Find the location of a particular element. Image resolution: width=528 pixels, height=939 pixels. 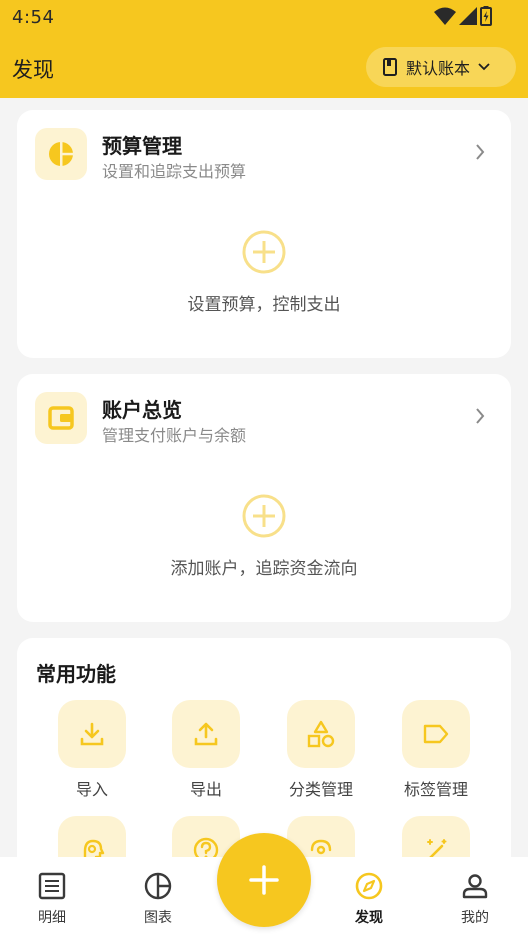

import-button: 导入 is located at coordinates (92, 750).